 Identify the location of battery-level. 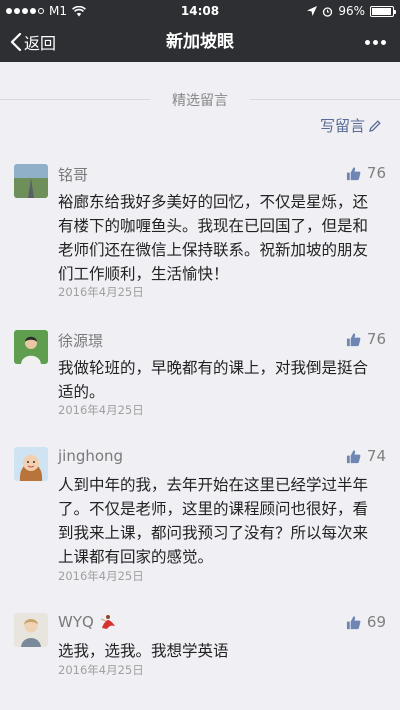
(382, 11).